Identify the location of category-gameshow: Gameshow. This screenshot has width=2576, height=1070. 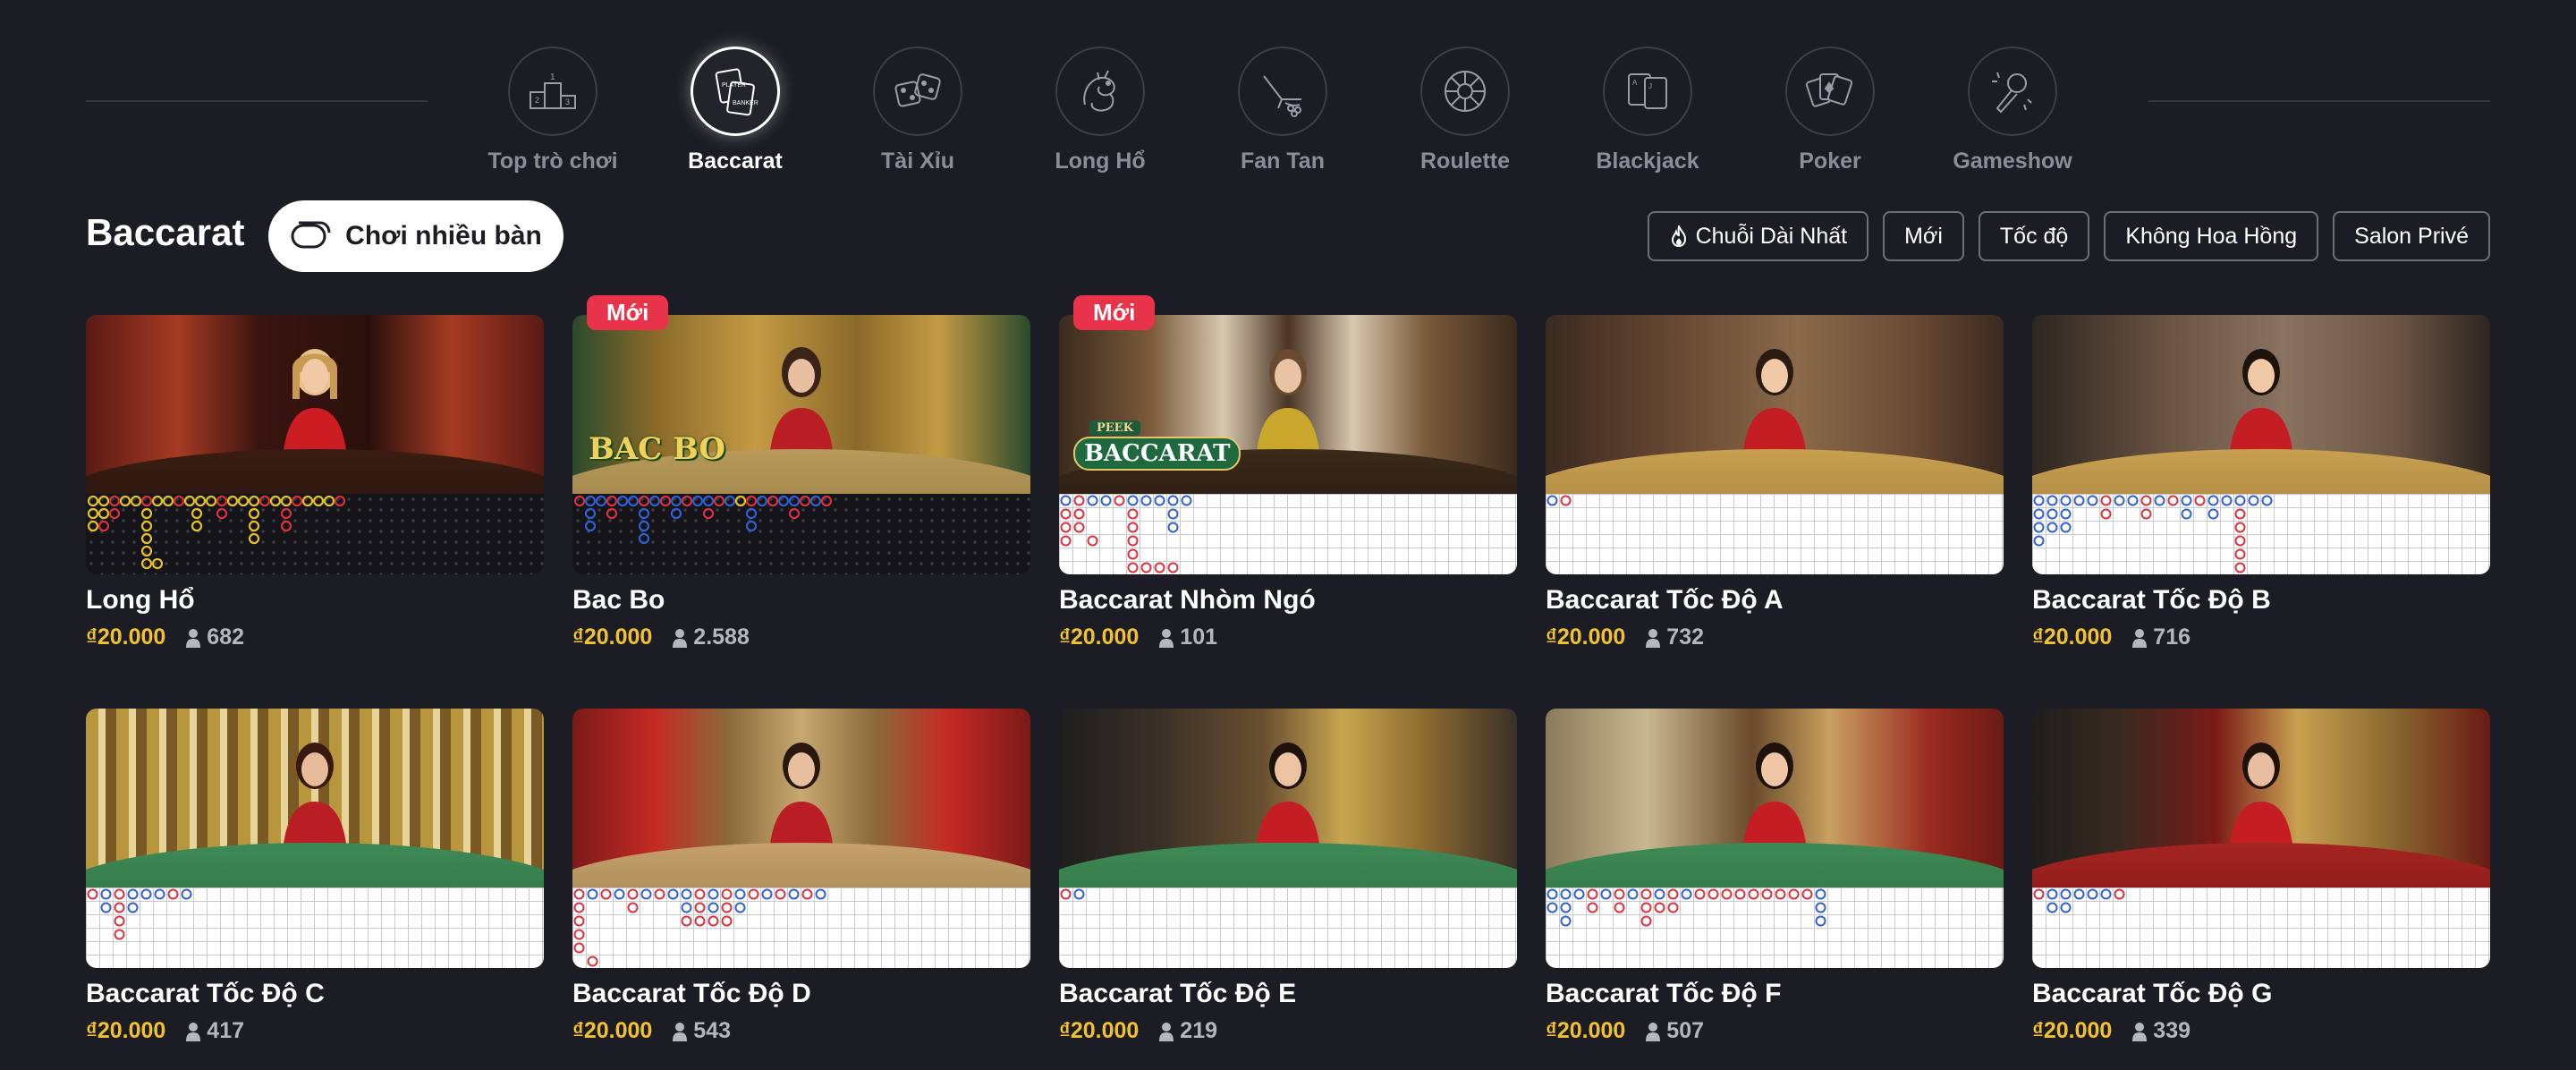
(2012, 111).